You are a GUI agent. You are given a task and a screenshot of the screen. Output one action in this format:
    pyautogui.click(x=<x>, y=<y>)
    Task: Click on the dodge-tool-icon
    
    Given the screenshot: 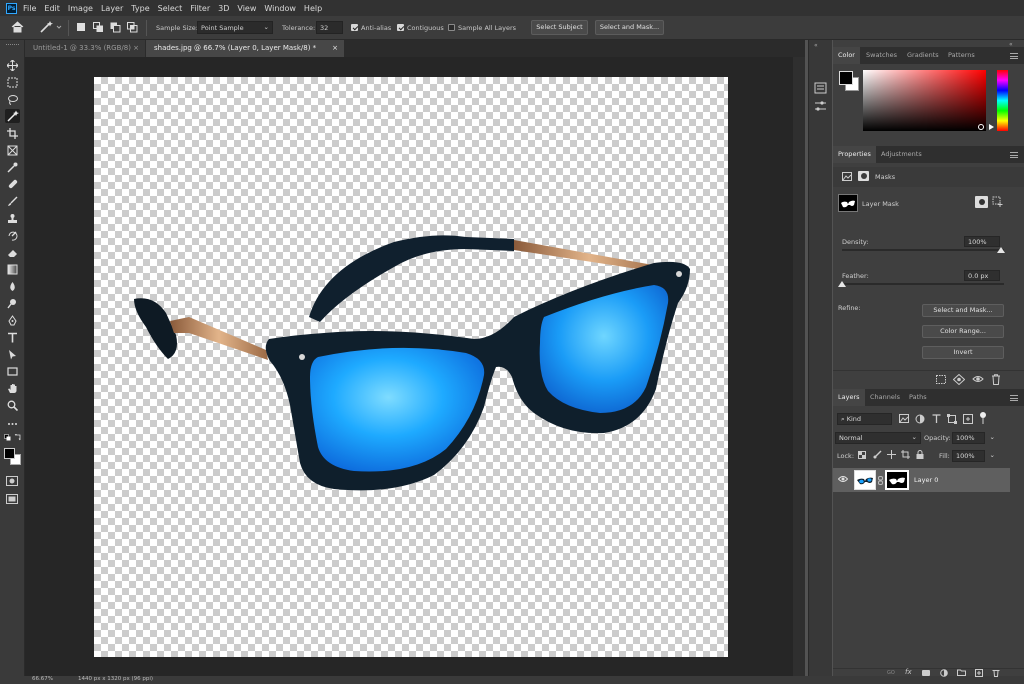 What is the action you would take?
    pyautogui.click(x=12, y=303)
    